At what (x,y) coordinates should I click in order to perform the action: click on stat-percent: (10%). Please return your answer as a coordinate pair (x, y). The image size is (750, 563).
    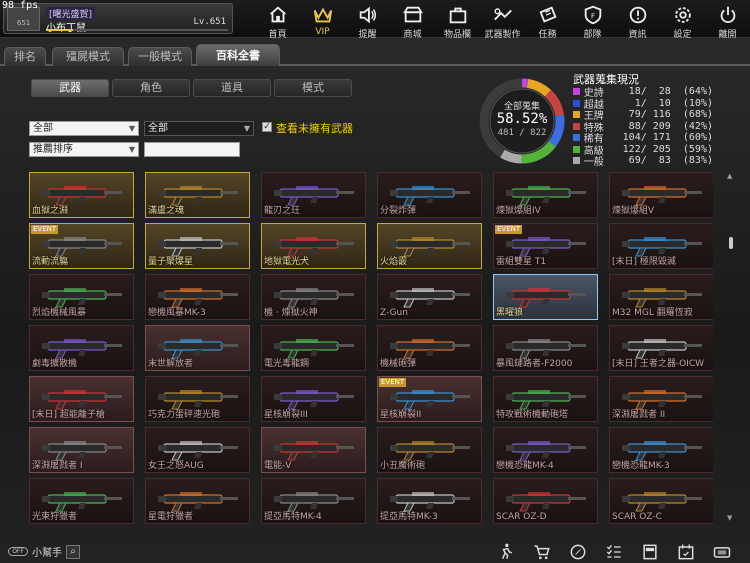
    Looking at the image, I should click on (697, 103).